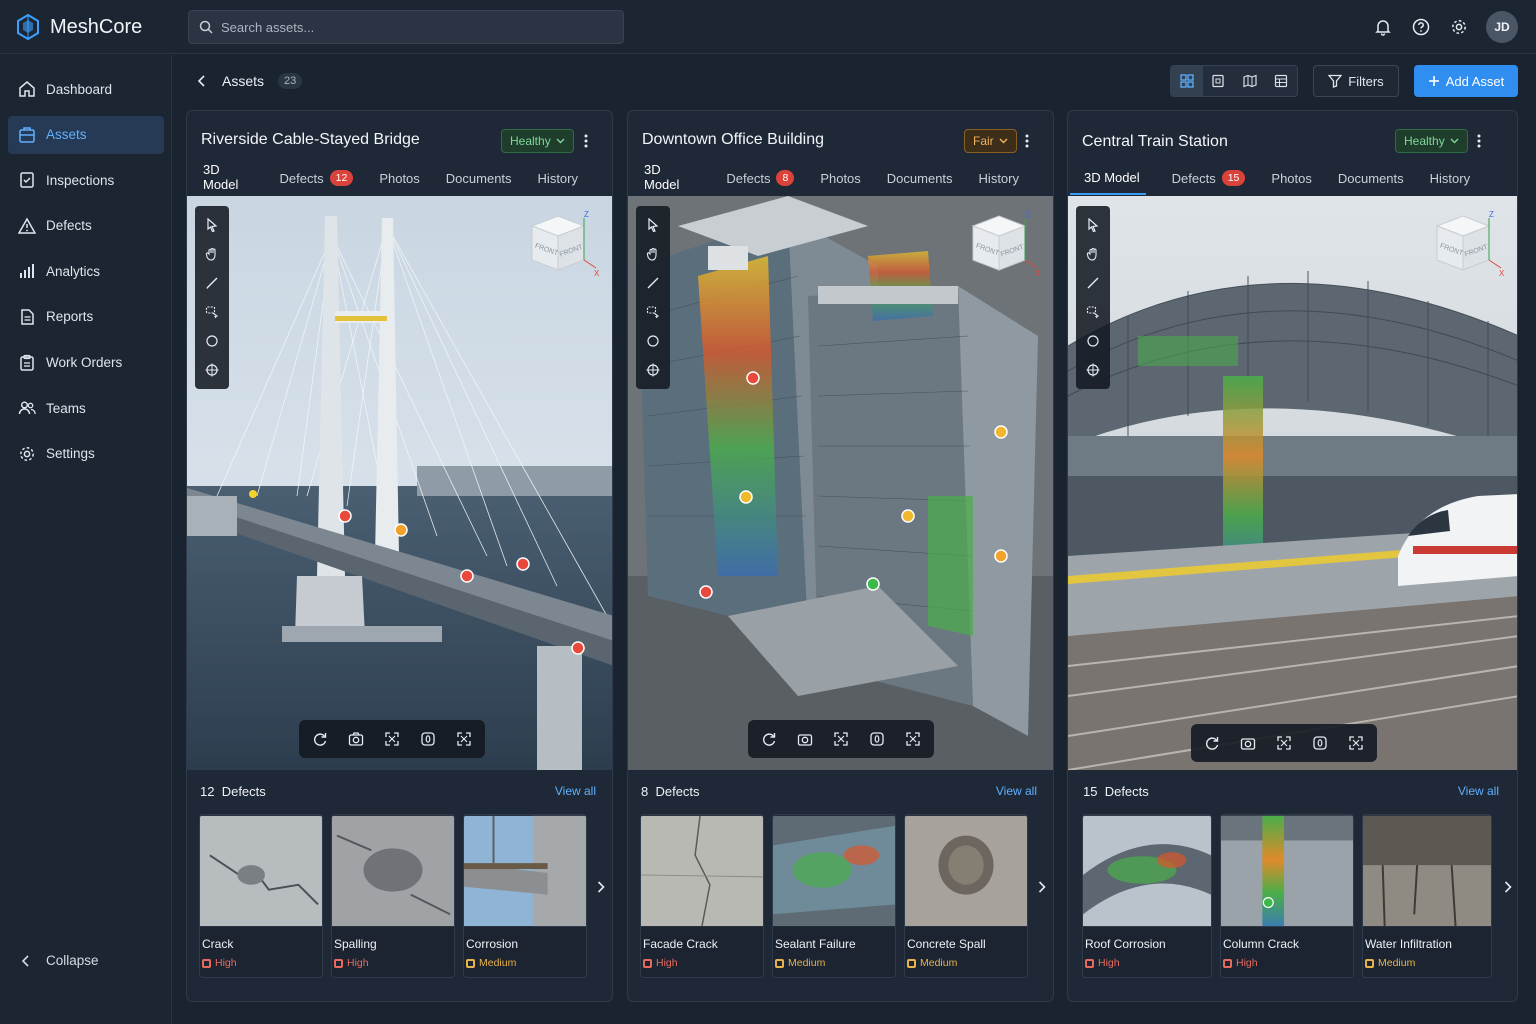 The width and height of the screenshot is (1536, 1024). I want to click on defect-card: Roof Corrosion High, so click(1147, 896).